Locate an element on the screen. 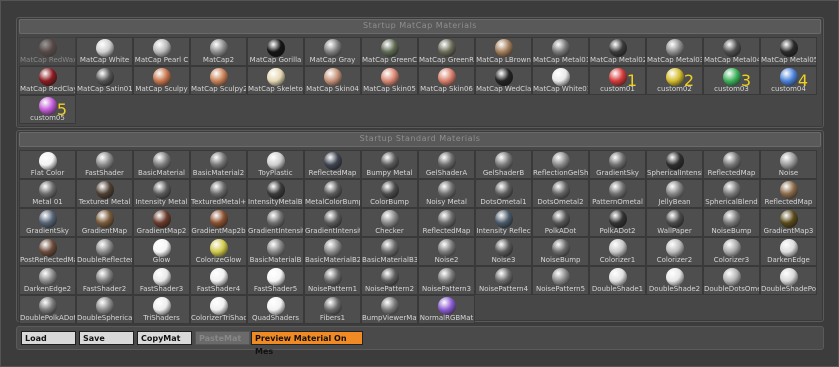  copymat-button: CopyMat is located at coordinates (164, 338).